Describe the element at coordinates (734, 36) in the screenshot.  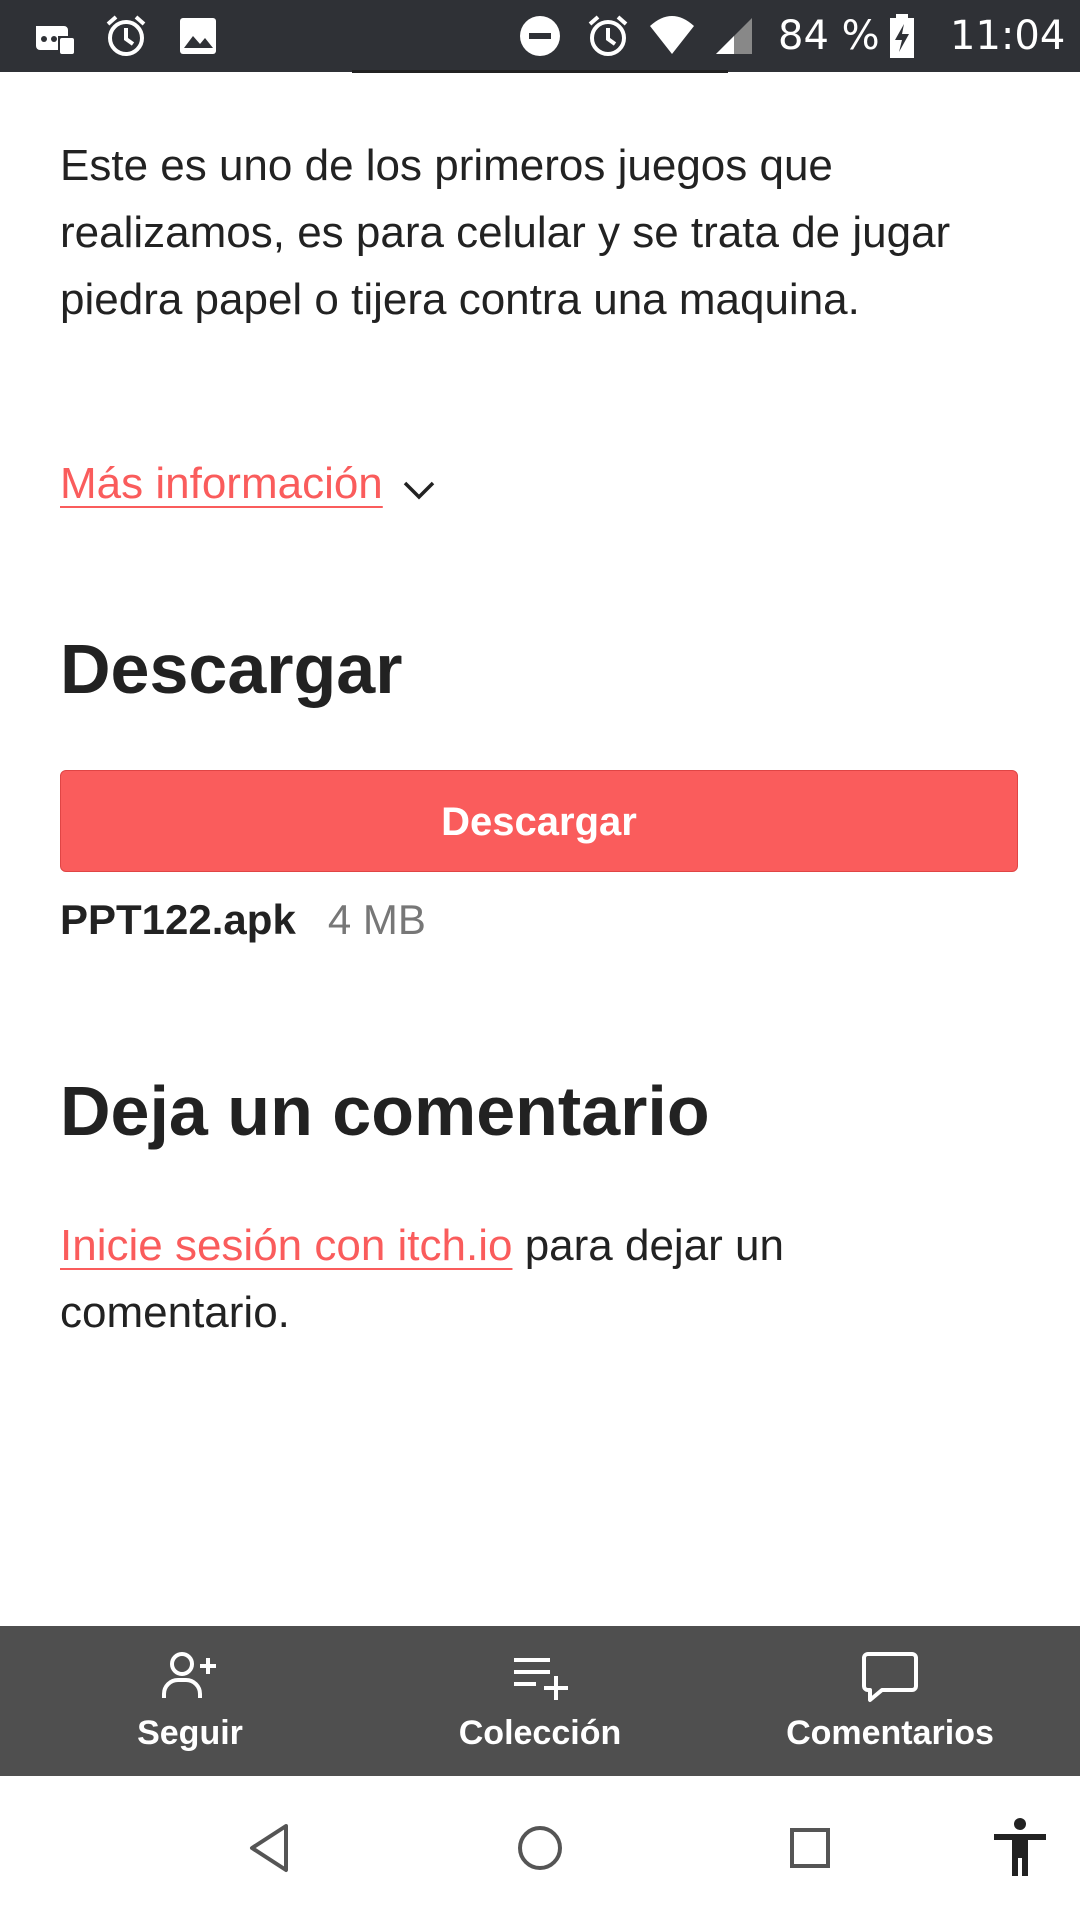
I see `signal-icon` at that location.